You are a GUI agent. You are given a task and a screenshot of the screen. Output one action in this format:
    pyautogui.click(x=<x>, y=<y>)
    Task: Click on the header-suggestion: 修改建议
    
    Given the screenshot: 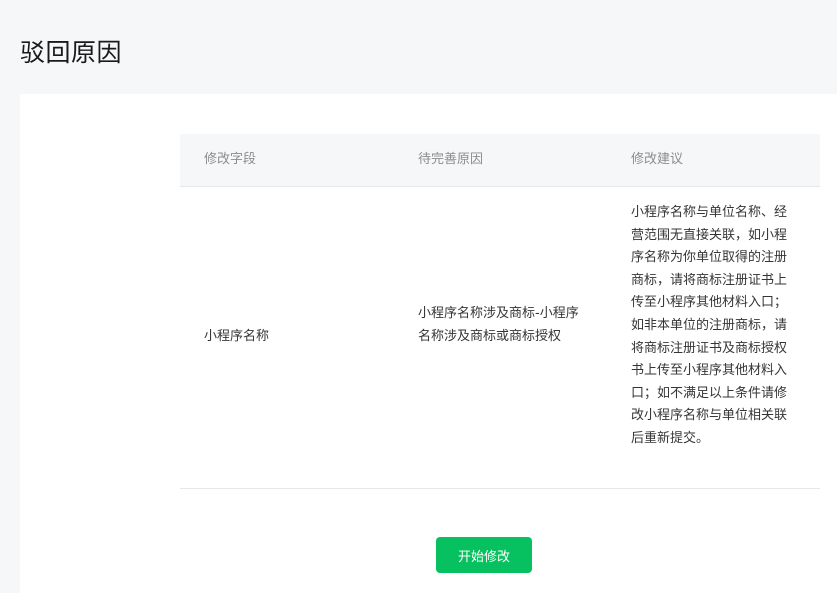 What is the action you would take?
    pyautogui.click(x=657, y=159)
    